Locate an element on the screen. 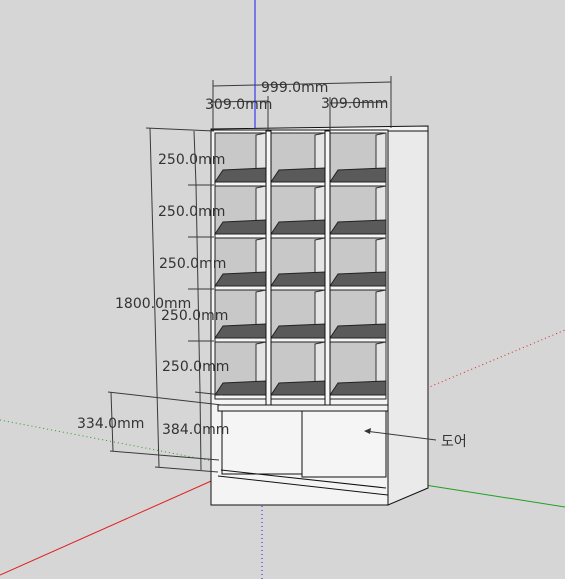 The width and height of the screenshot is (565, 579). door-label: 도어 is located at coordinates (454, 442).